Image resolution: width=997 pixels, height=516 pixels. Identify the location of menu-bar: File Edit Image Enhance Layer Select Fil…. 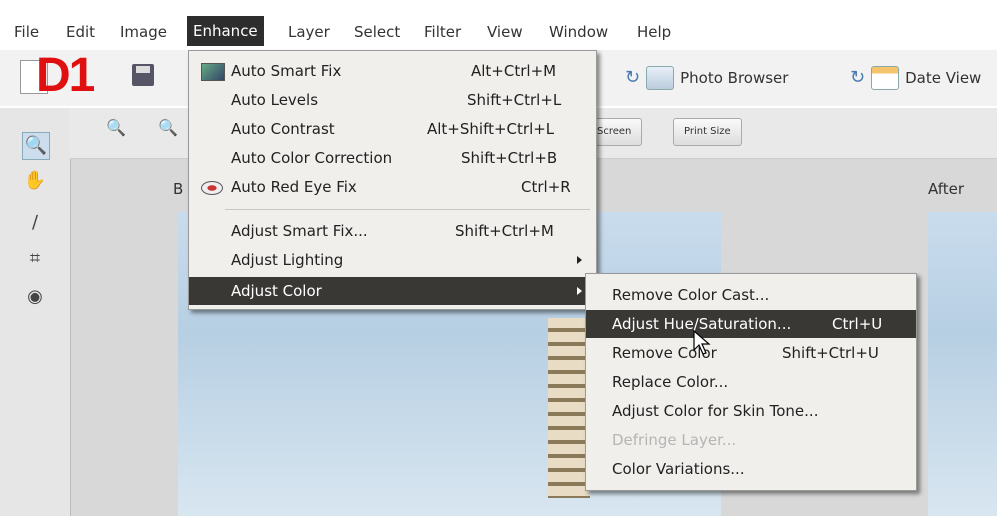
(498, 25).